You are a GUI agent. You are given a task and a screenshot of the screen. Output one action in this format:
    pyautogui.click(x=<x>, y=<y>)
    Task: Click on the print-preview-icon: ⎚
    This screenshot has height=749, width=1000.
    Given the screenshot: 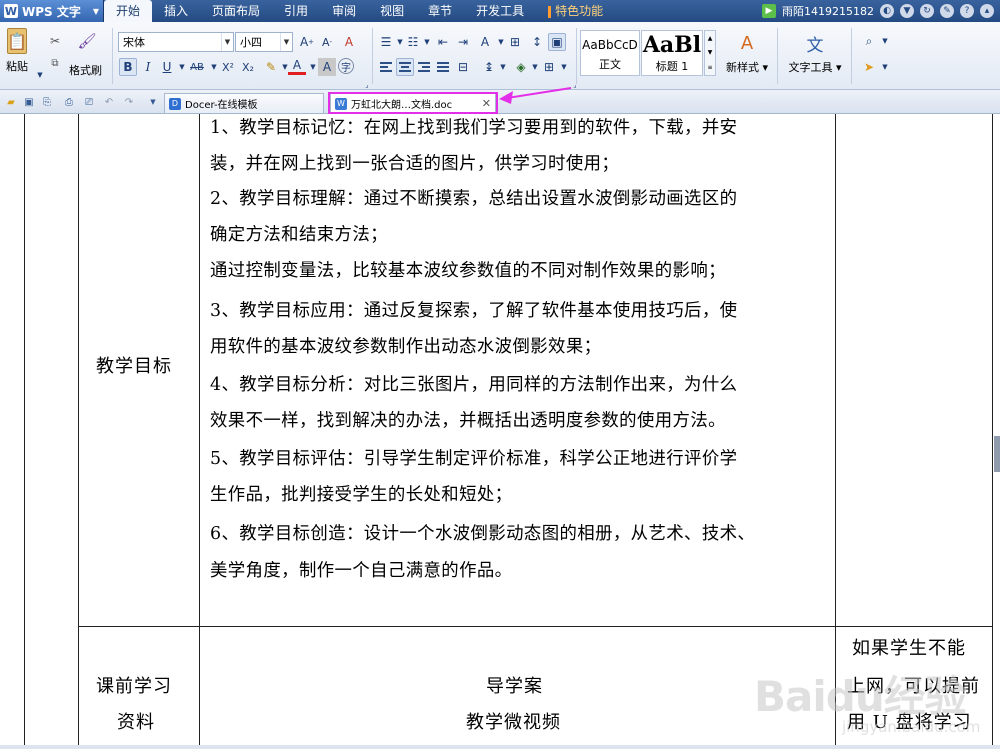 What is the action you would take?
    pyautogui.click(x=89, y=102)
    